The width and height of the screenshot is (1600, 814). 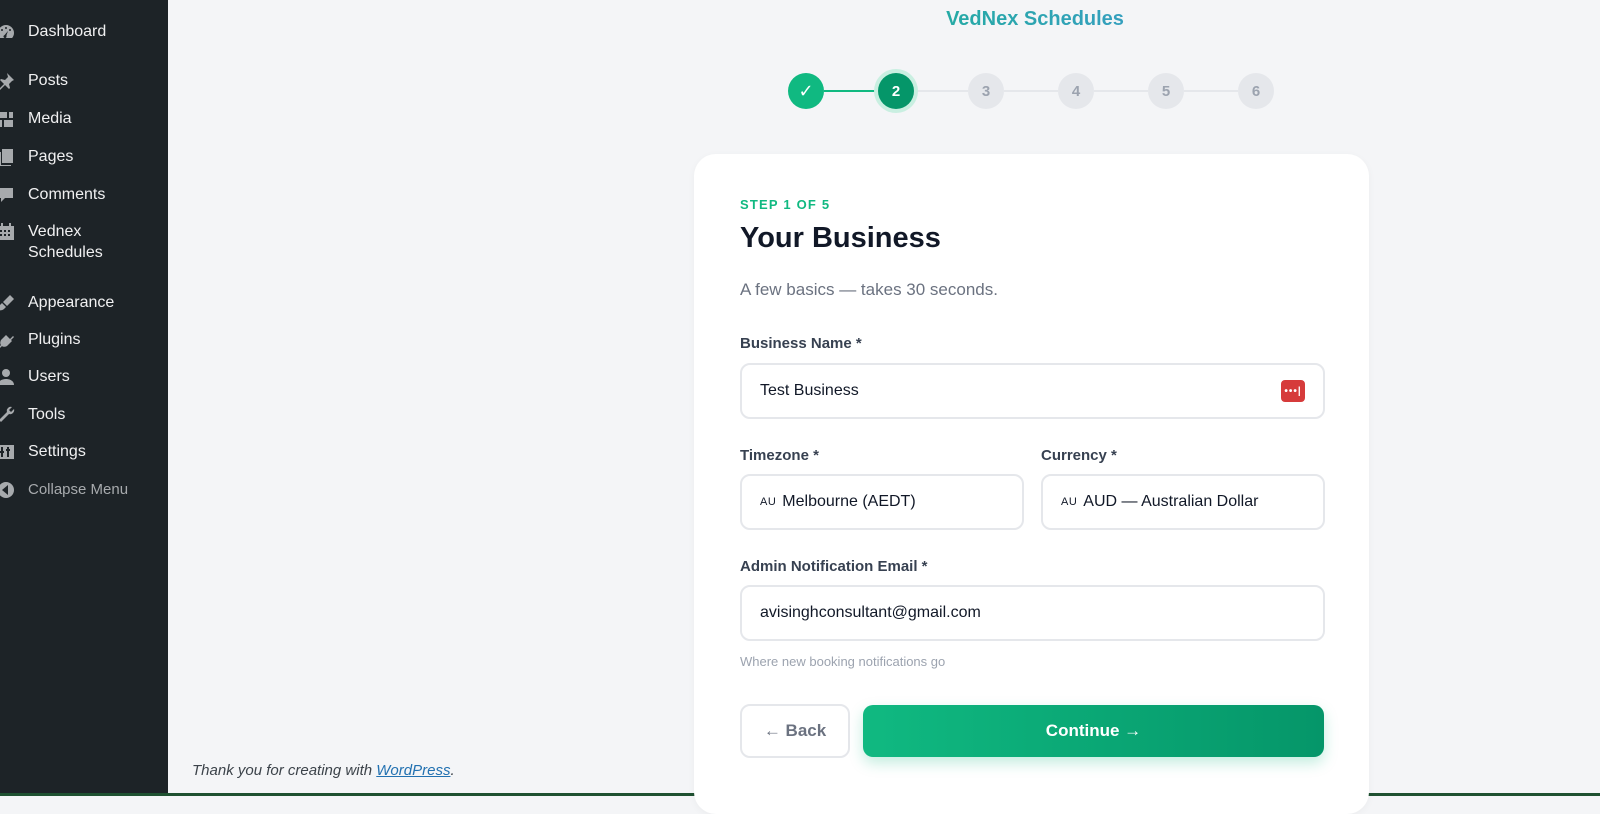 I want to click on sidebar-item-posts: Posts, so click(x=84, y=80).